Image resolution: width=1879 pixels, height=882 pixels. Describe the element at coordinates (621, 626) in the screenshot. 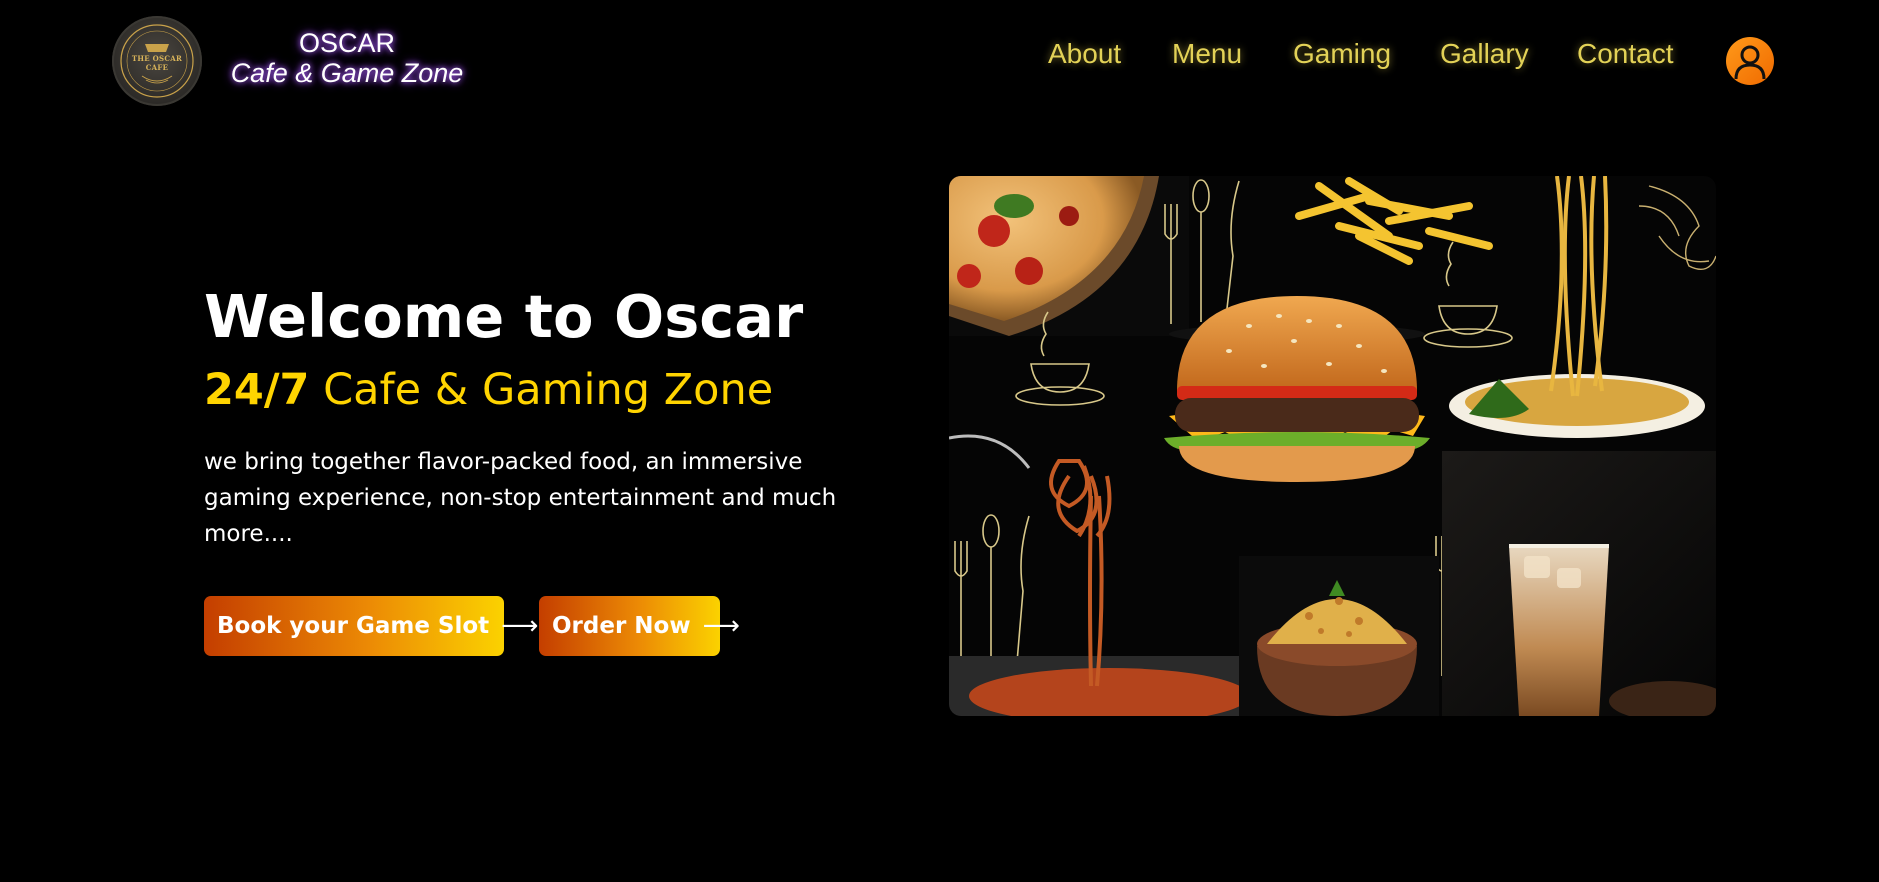

I see `order-now-label: Order Now` at that location.